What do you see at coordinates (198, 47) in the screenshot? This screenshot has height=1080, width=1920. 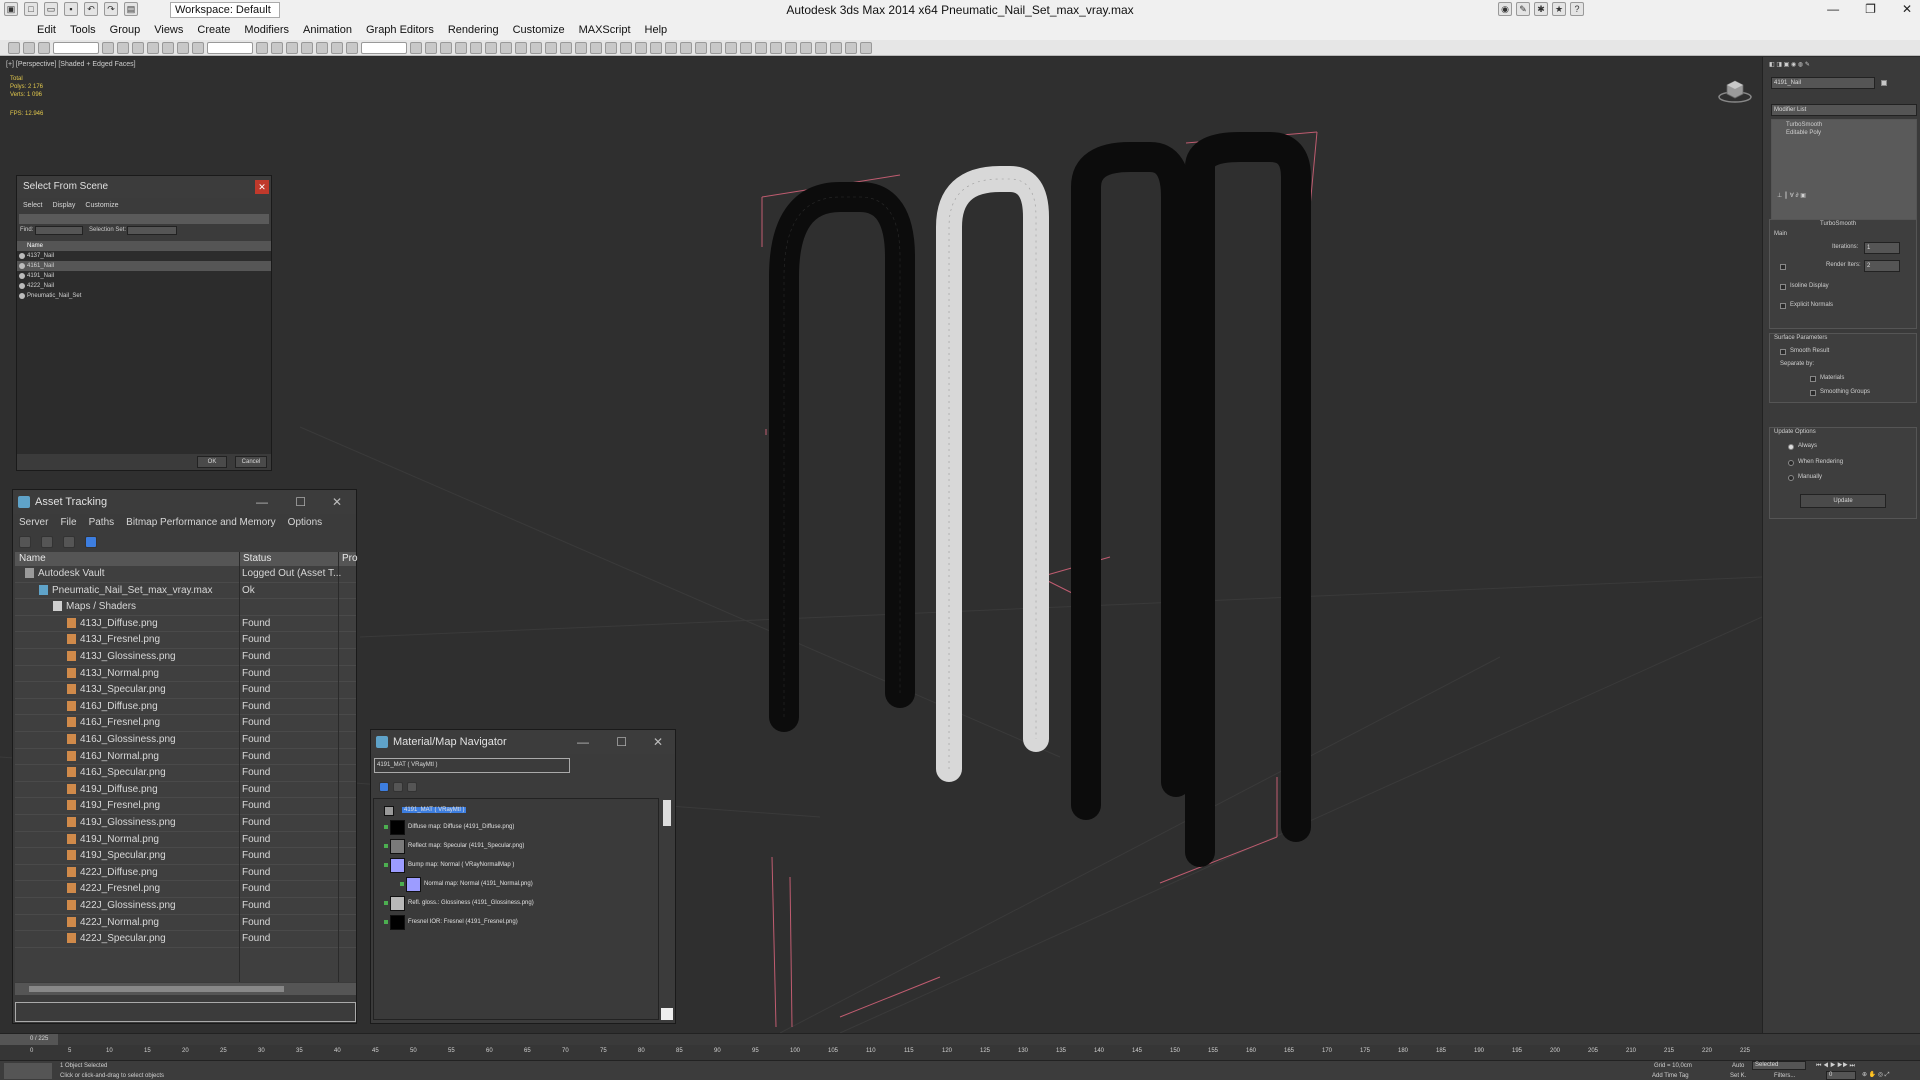 I see `scale-icon` at bounding box center [198, 47].